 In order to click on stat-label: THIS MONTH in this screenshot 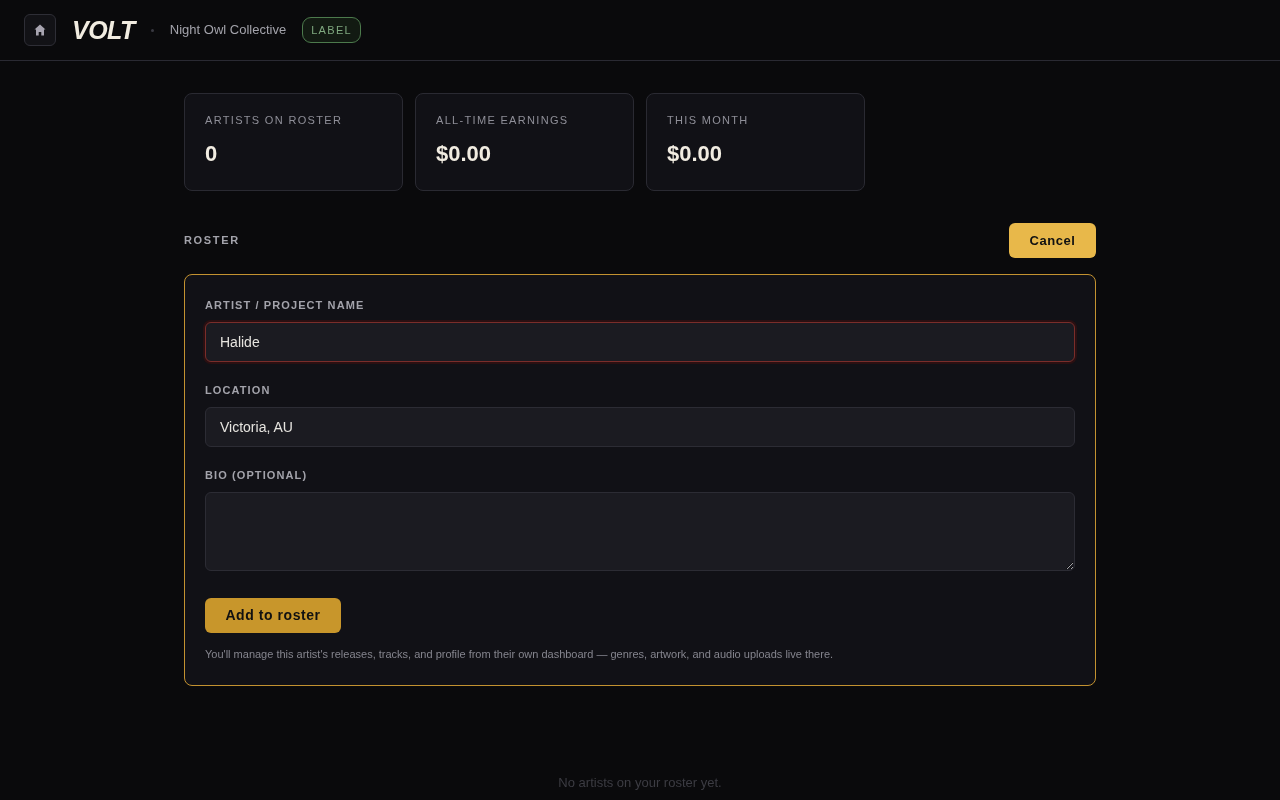, I will do `click(708, 120)`.